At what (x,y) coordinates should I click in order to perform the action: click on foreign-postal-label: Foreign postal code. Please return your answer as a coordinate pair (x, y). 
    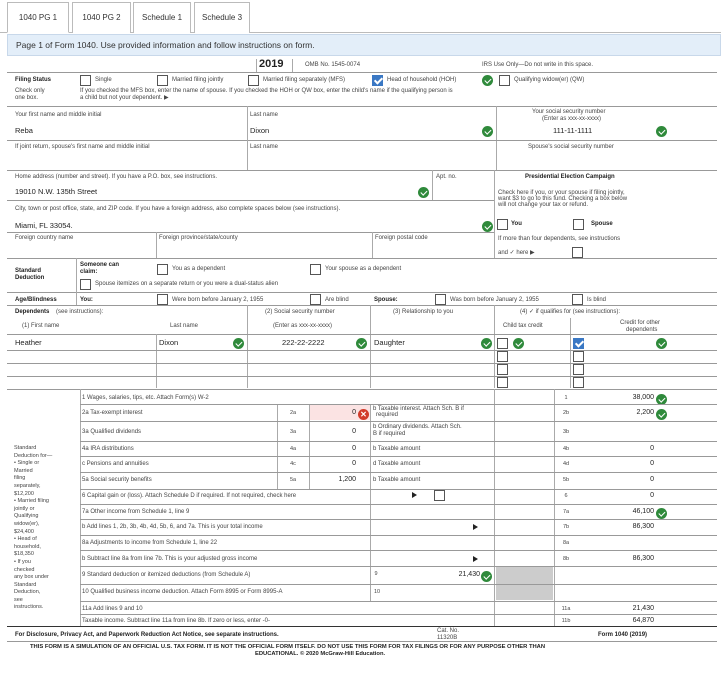
    Looking at the image, I should click on (401, 238).